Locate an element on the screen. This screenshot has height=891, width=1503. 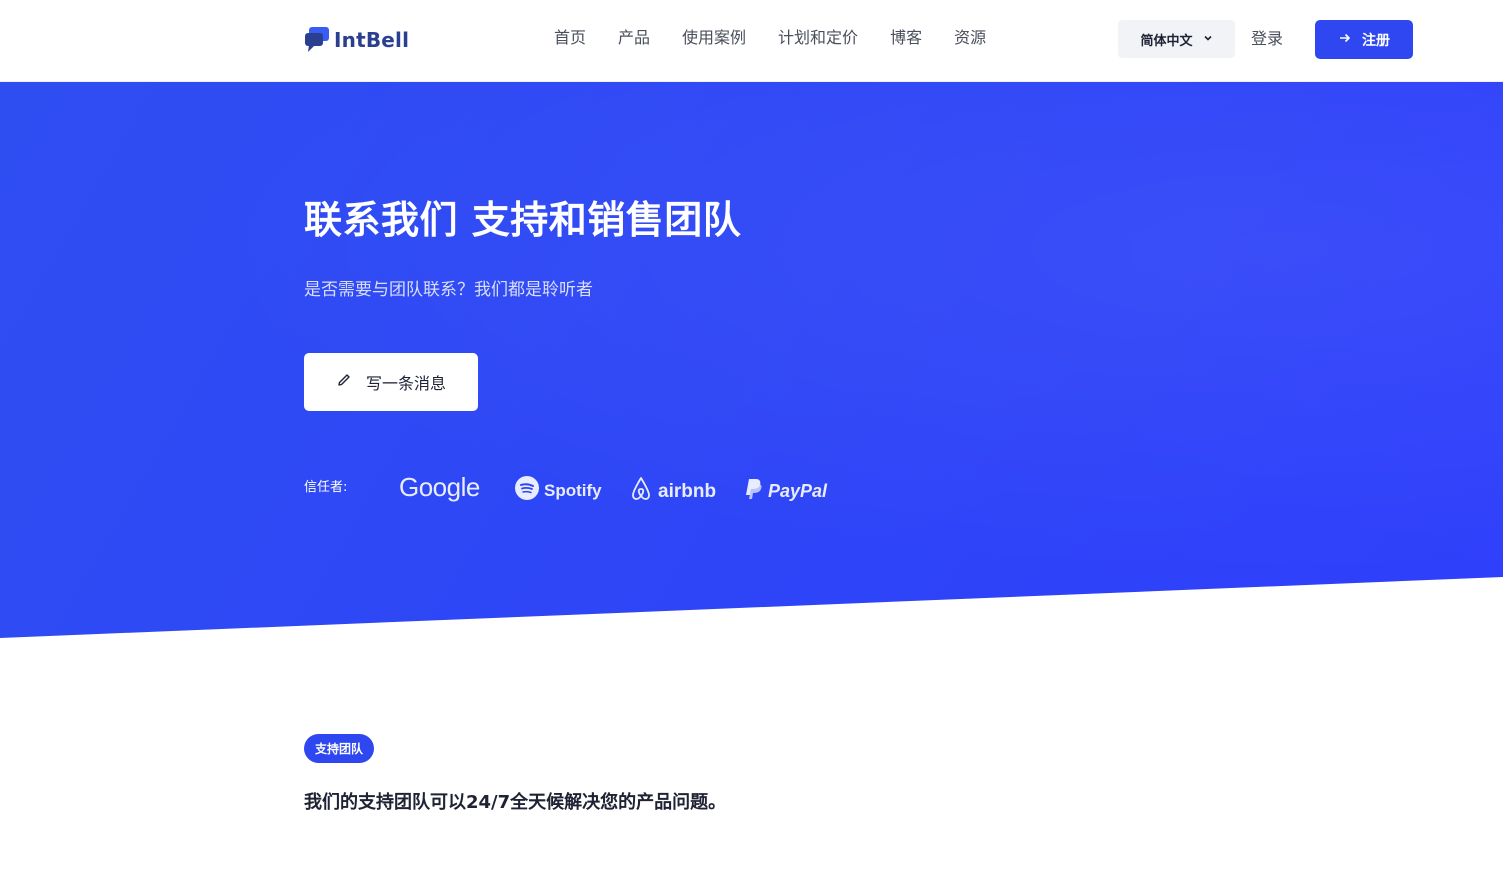
google-logo-text: Google is located at coordinates (439, 487).